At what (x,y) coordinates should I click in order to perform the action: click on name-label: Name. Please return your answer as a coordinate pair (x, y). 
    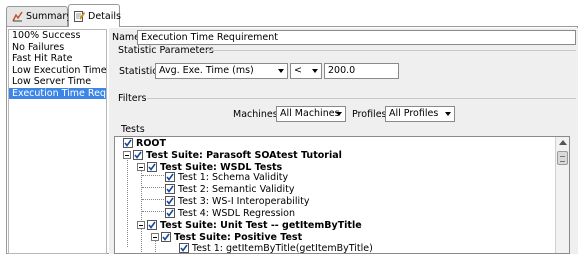
    Looking at the image, I should click on (126, 37).